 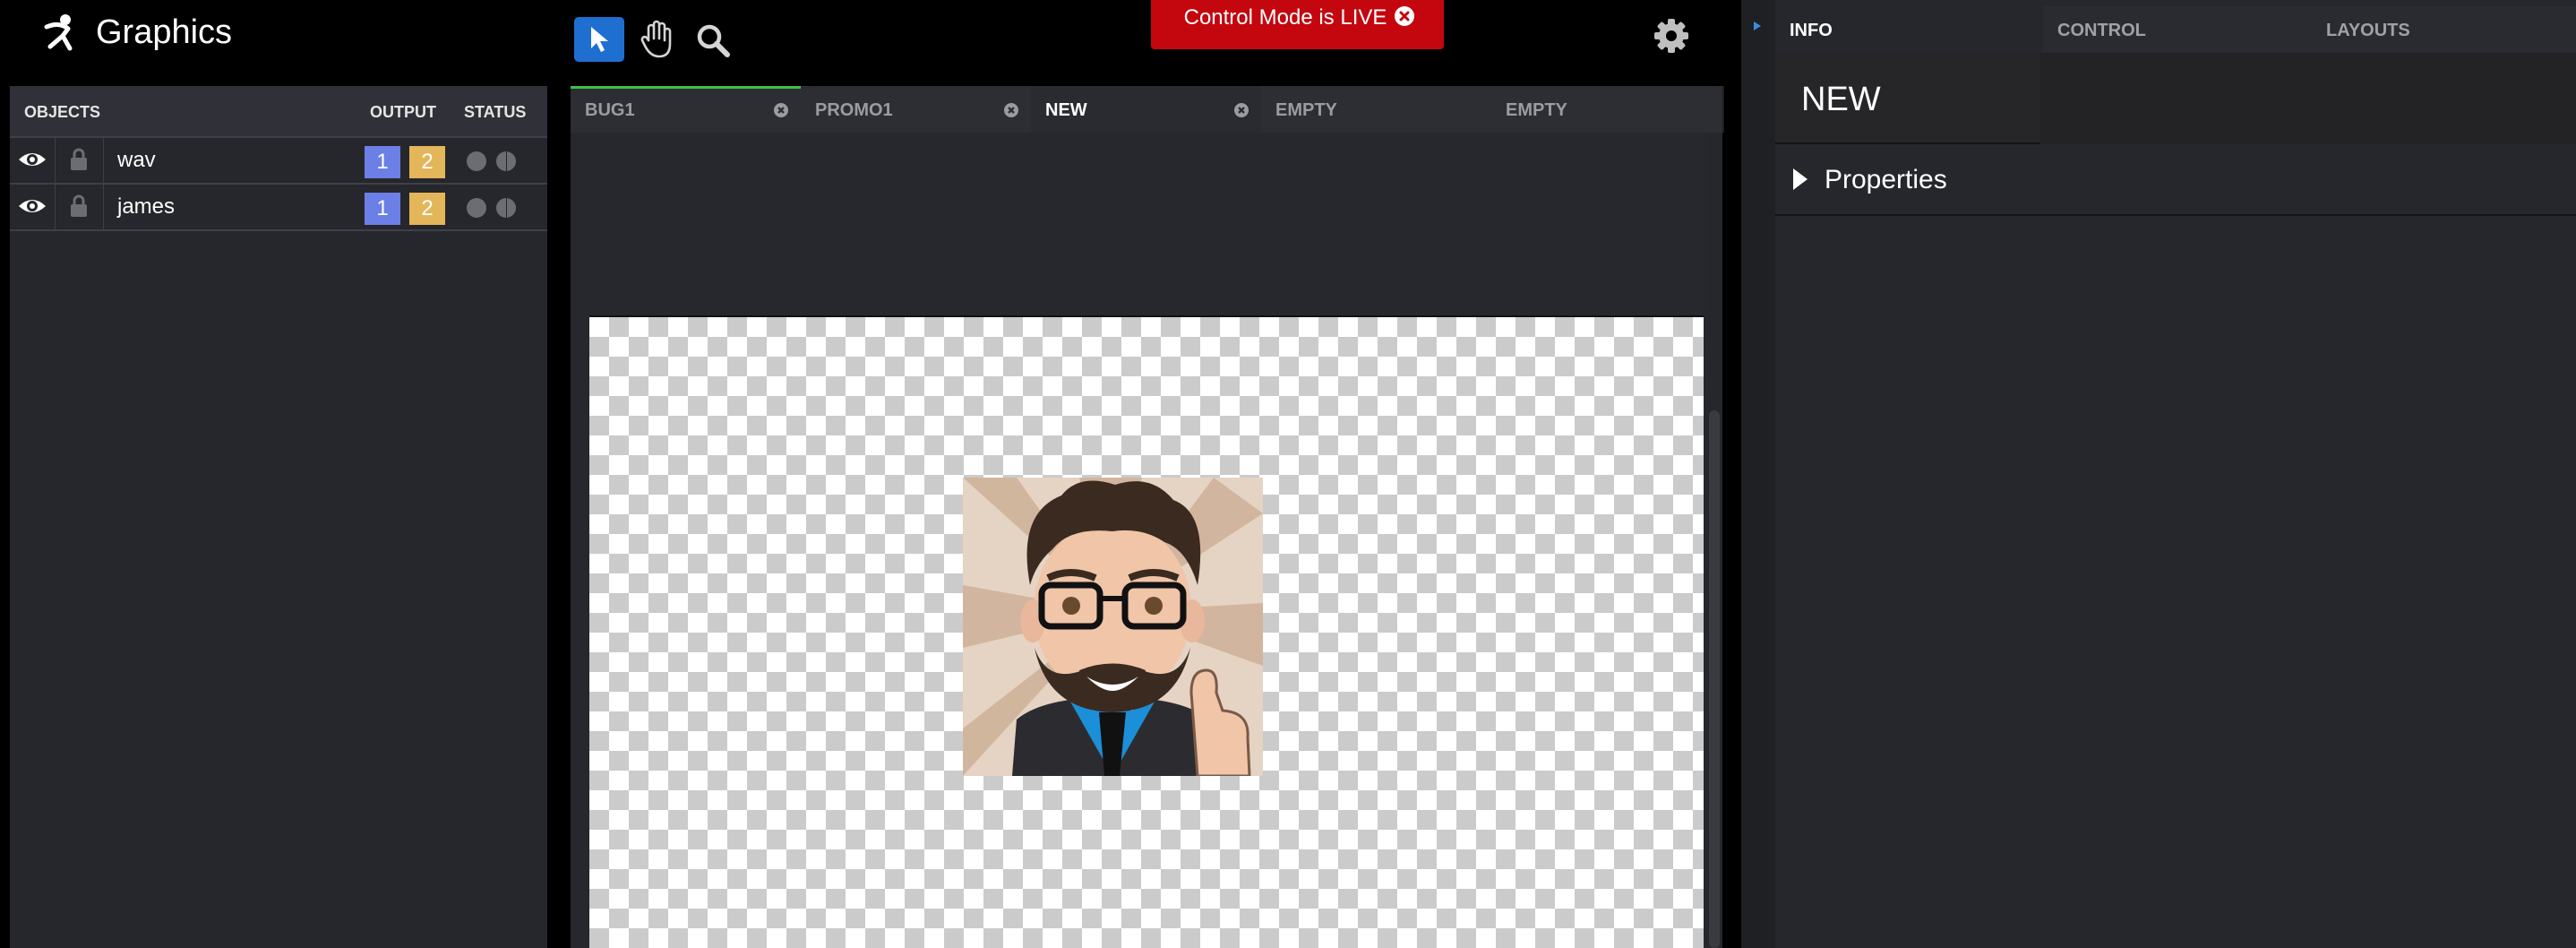 I want to click on tab-control: CONTROL, so click(x=2178, y=29).